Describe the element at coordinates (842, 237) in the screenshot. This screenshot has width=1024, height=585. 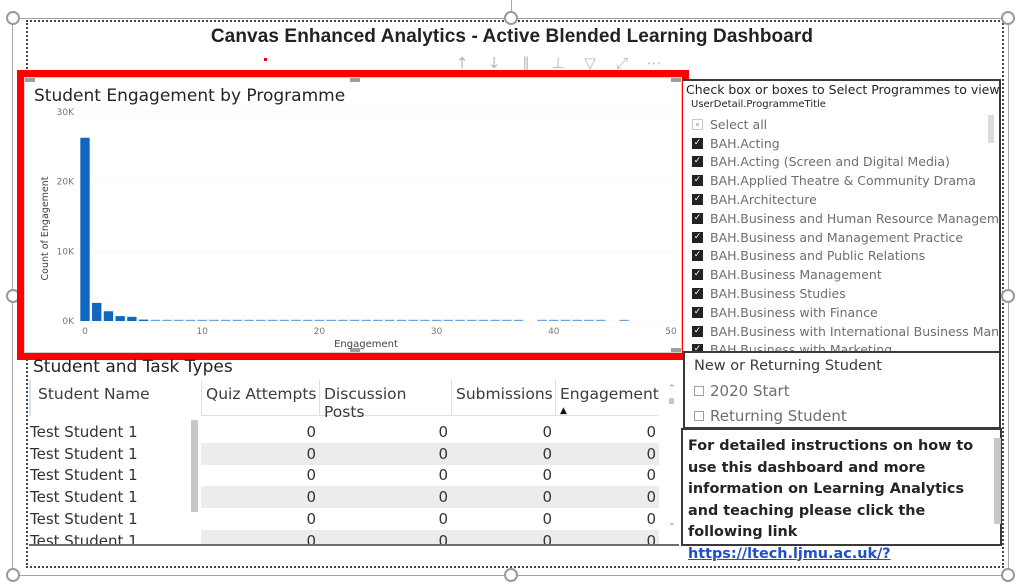
I see `programme-option: ✓ BAH.Business and Management Practice` at that location.